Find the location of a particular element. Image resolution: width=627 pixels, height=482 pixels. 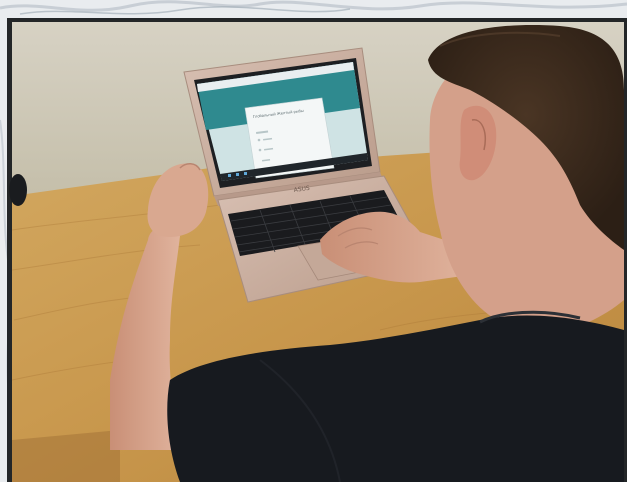

dark-object is located at coordinates (18, 190).